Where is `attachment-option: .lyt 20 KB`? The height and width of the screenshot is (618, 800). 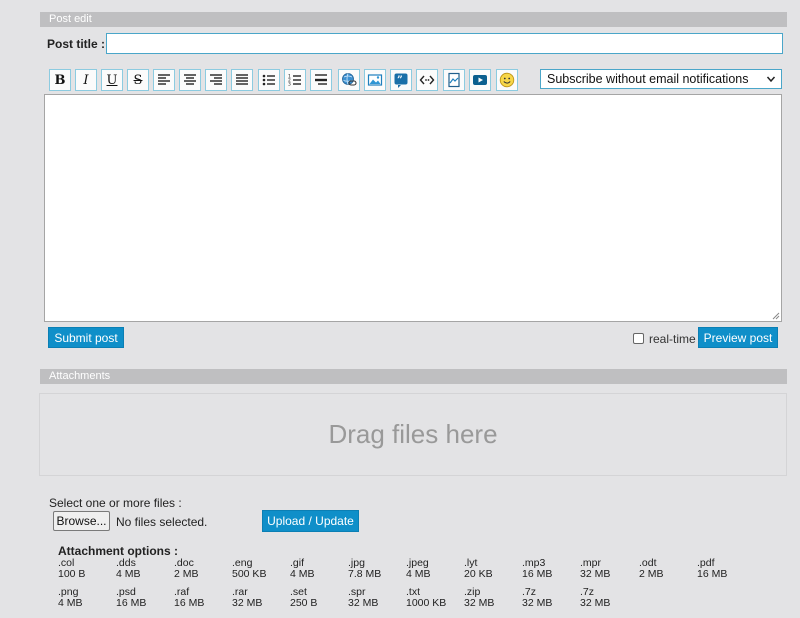 attachment-option: .lyt 20 KB is located at coordinates (478, 569).